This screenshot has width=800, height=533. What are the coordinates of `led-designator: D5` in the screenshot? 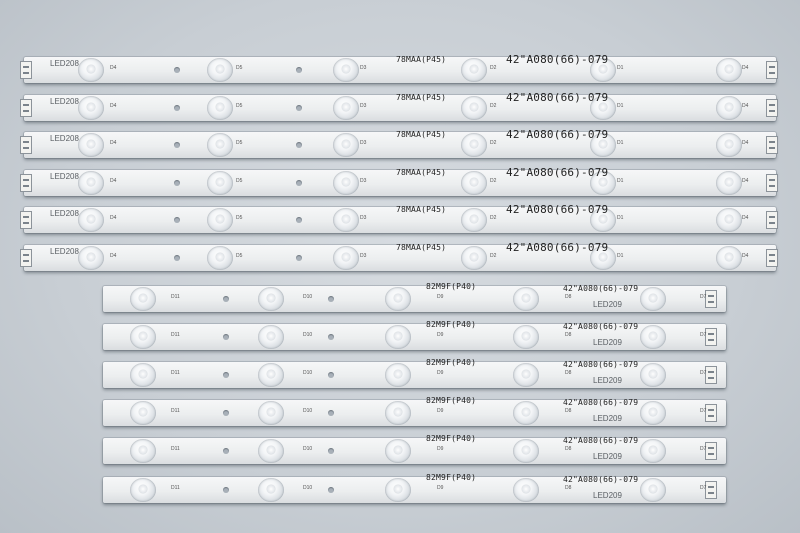 It's located at (239, 143).